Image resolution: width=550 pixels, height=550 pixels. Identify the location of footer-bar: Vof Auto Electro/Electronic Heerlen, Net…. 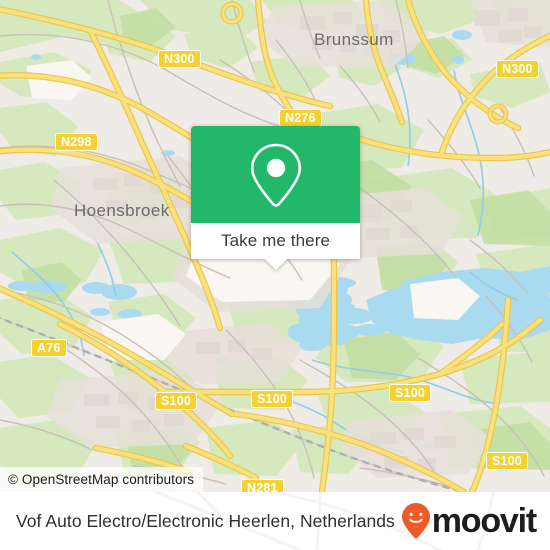
(275, 521).